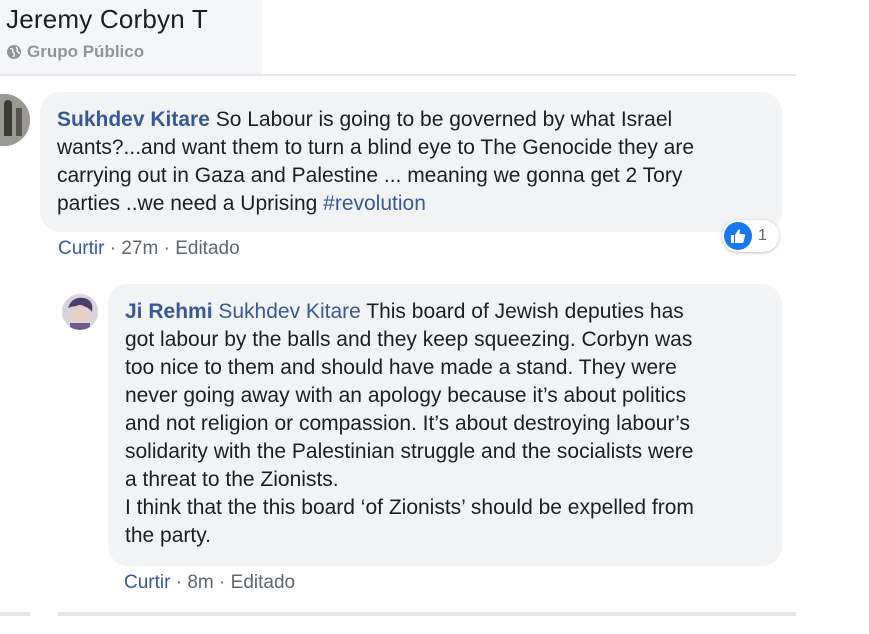 This screenshot has height=634, width=869. Describe the element at coordinates (522, 311) in the screenshot. I see `comment-text: This board of Jewish deputies has` at that location.